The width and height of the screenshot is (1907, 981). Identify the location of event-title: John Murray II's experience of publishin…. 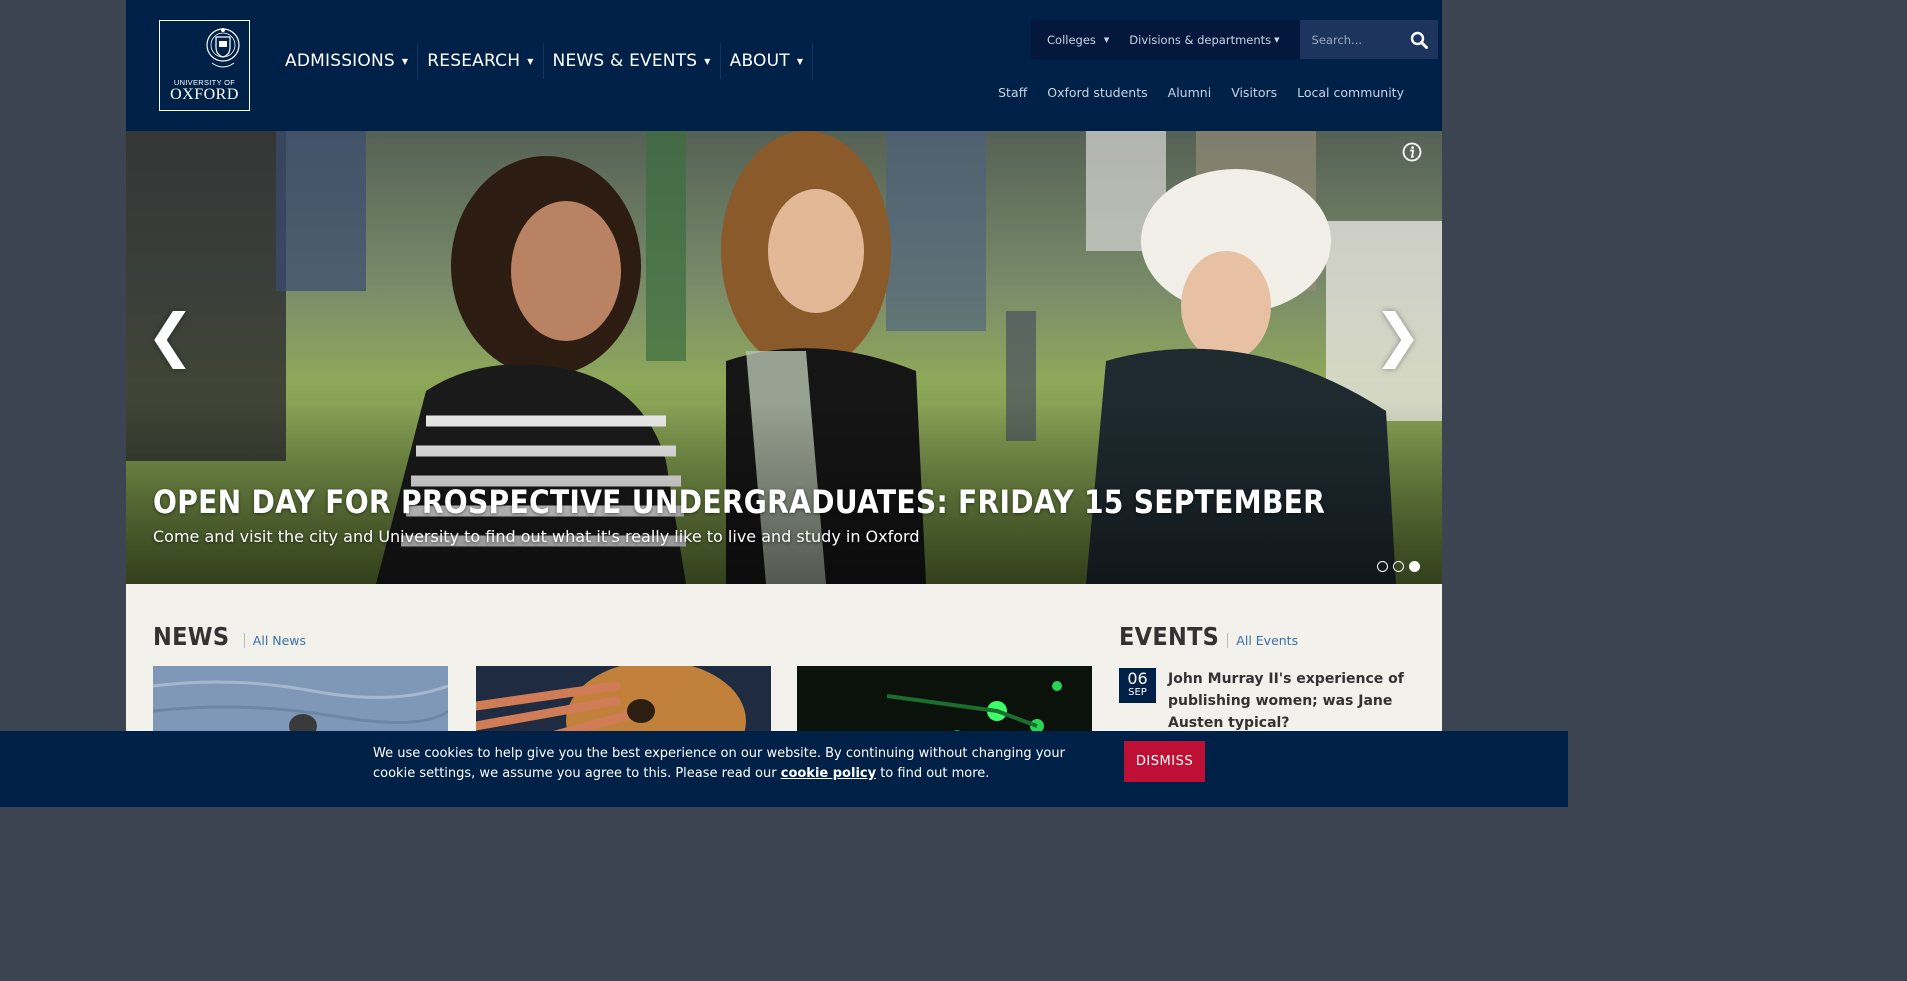
(1288, 701).